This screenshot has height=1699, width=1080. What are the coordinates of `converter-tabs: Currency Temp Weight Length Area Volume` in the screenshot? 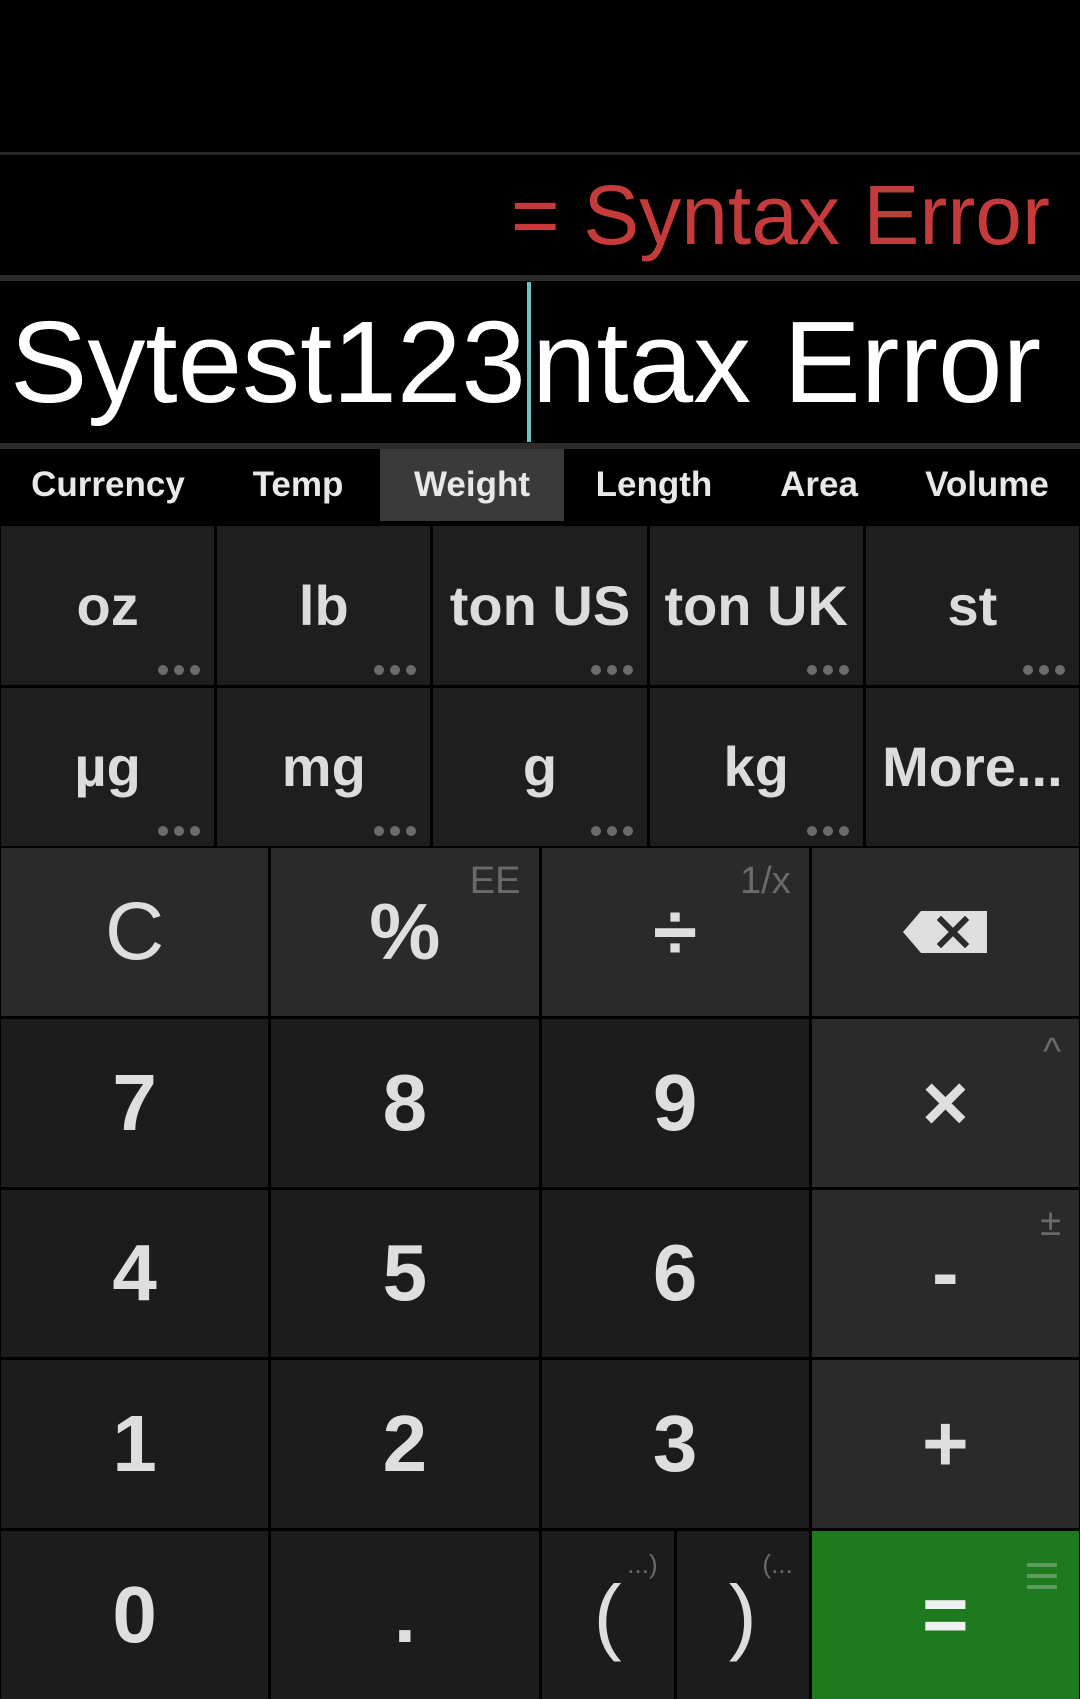 It's located at (540, 485).